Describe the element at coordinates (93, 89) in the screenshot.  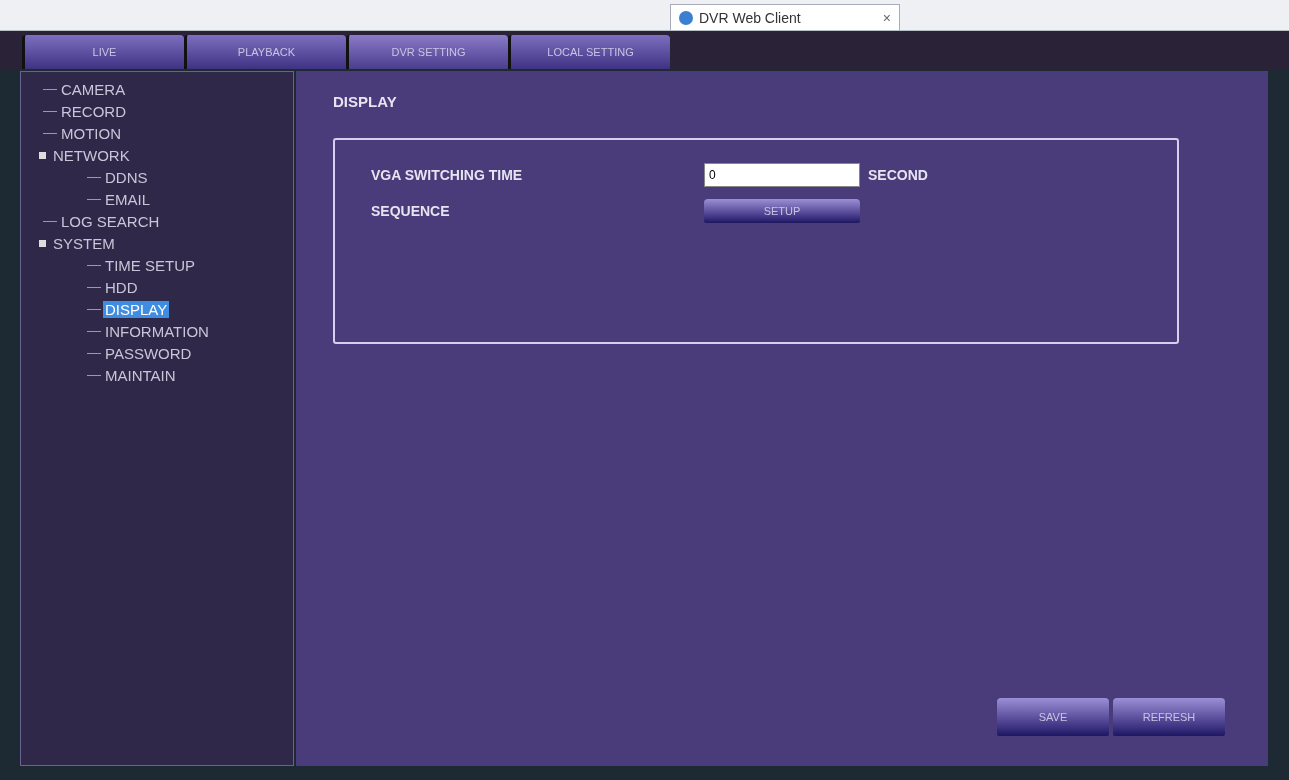
I see `tree-item: CAMERA` at that location.